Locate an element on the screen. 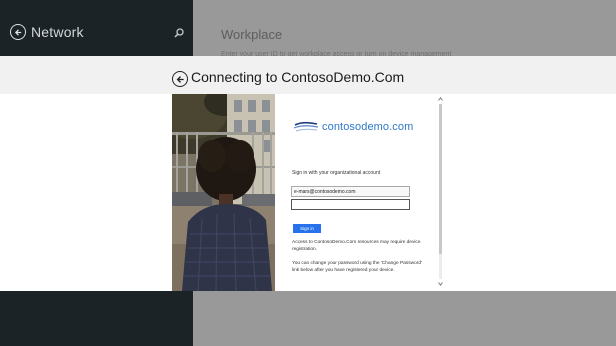 The height and width of the screenshot is (346, 616). scrollbar is located at coordinates (440, 191).